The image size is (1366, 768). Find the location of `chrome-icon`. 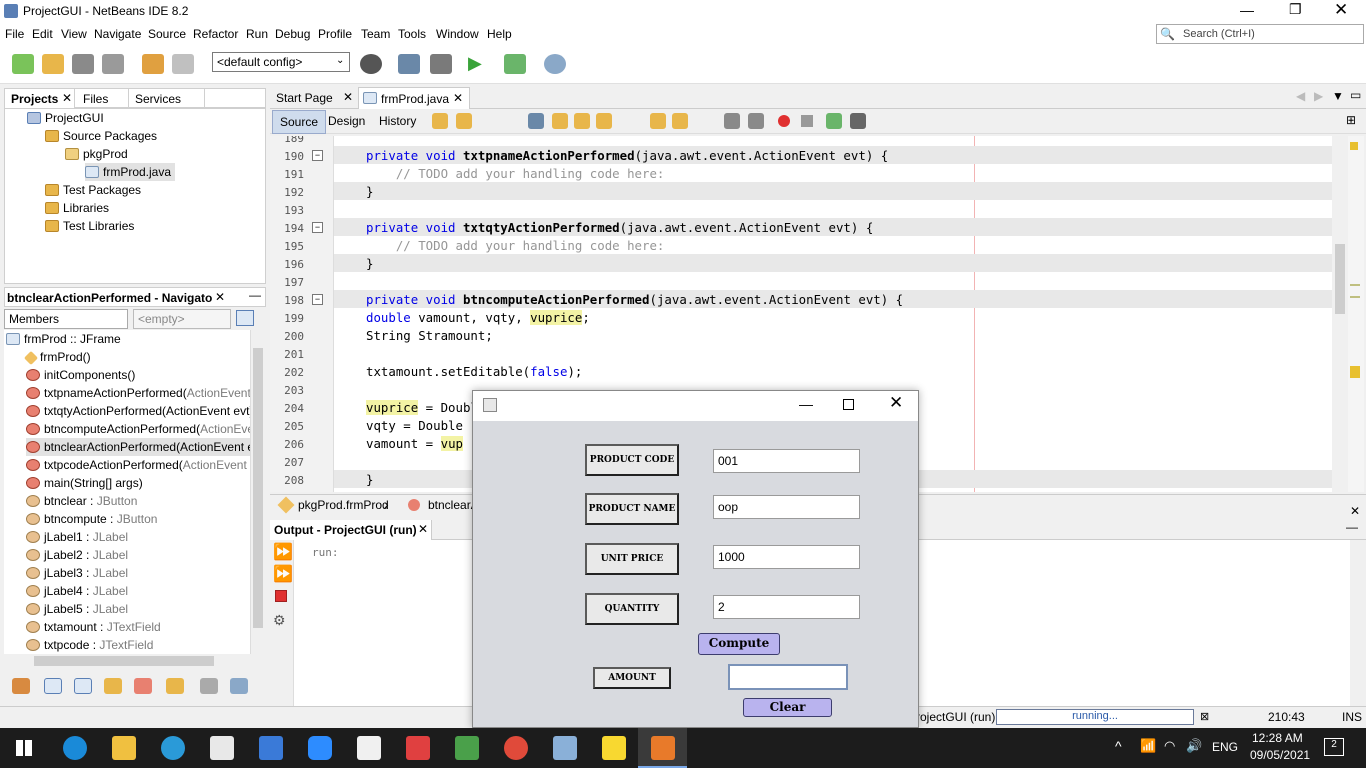

chrome-icon is located at coordinates (516, 748).